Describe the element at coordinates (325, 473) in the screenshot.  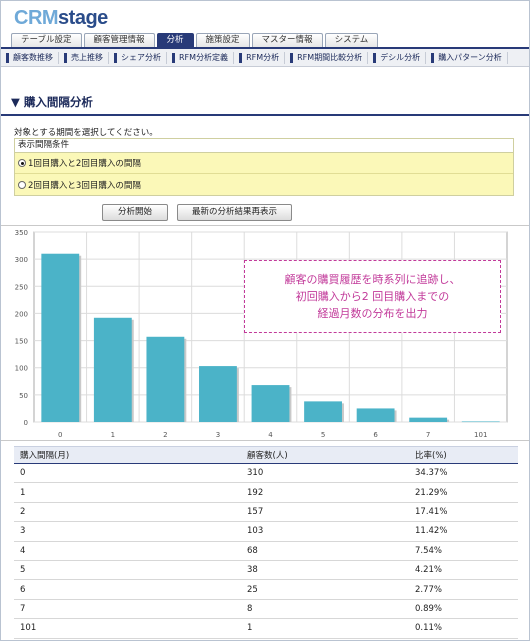
I see `cell-customers: 310` at that location.